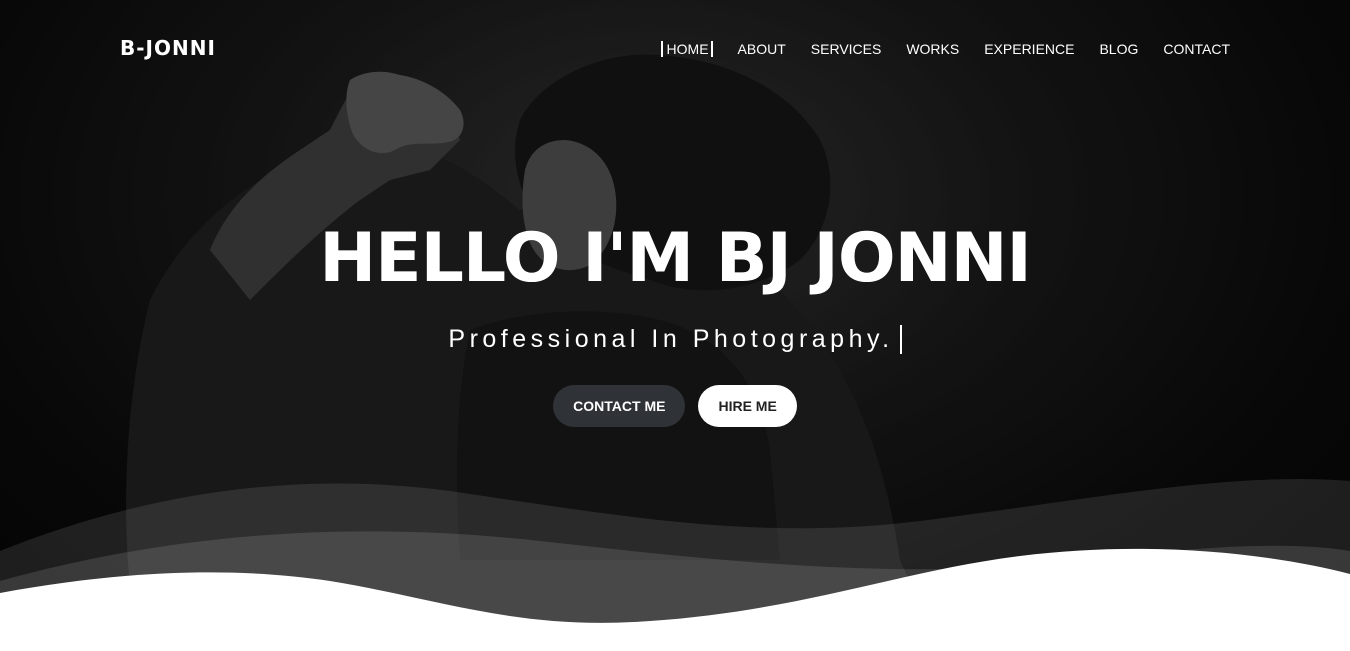  I want to click on typing-cursor, so click(900, 339).